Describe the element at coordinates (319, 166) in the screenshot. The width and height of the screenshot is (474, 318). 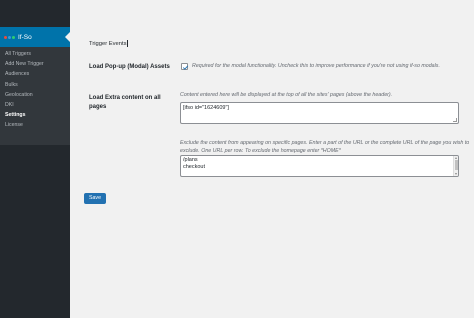
I see `exclude-urls-textarea: /plans checkout` at that location.